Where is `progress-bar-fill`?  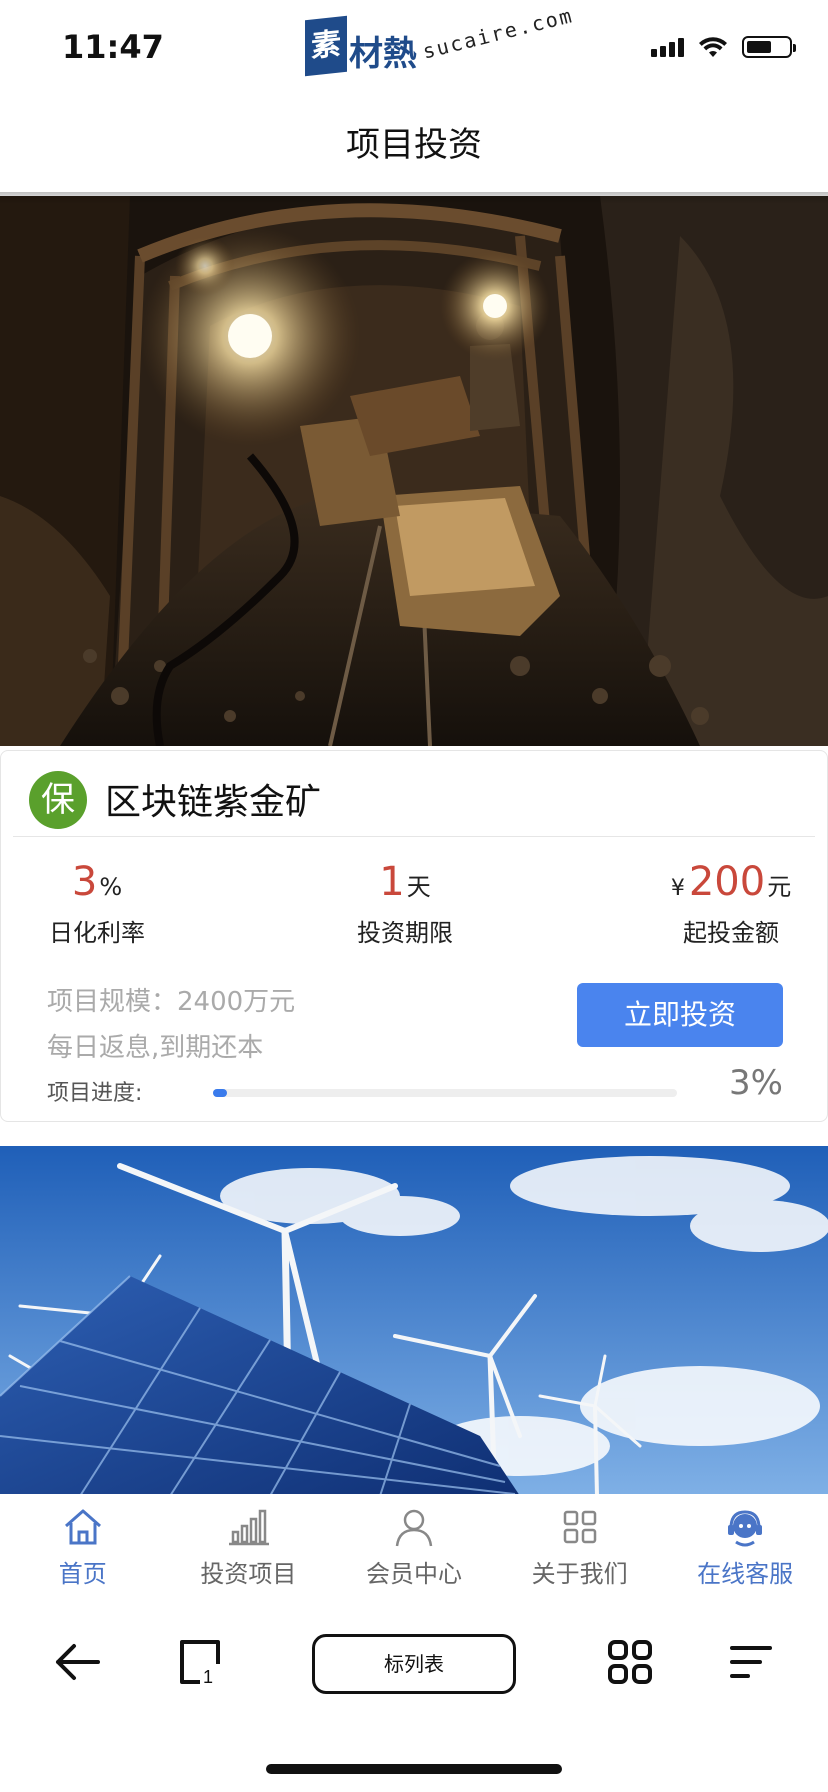
progress-bar-fill is located at coordinates (220, 1093).